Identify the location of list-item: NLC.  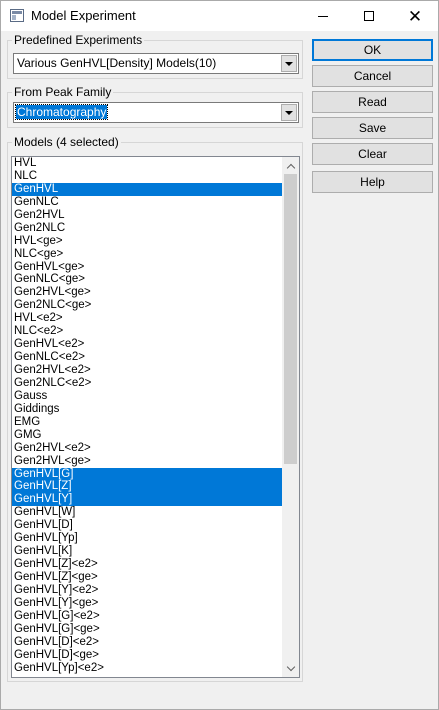
(147, 176).